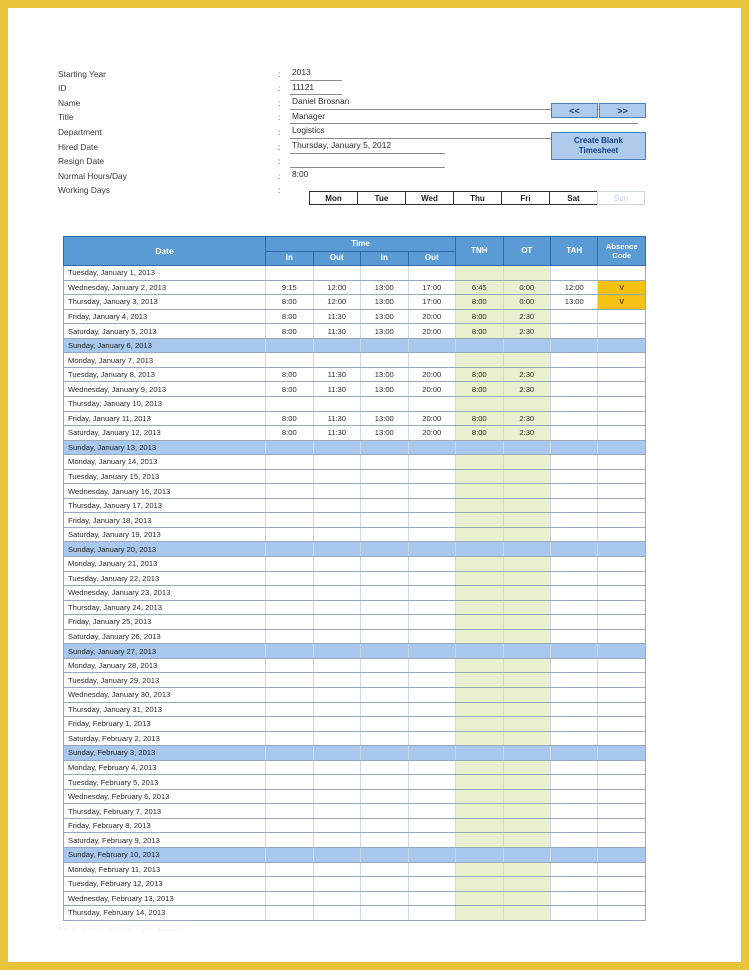  I want to click on working-day-sat: Sat, so click(573, 198).